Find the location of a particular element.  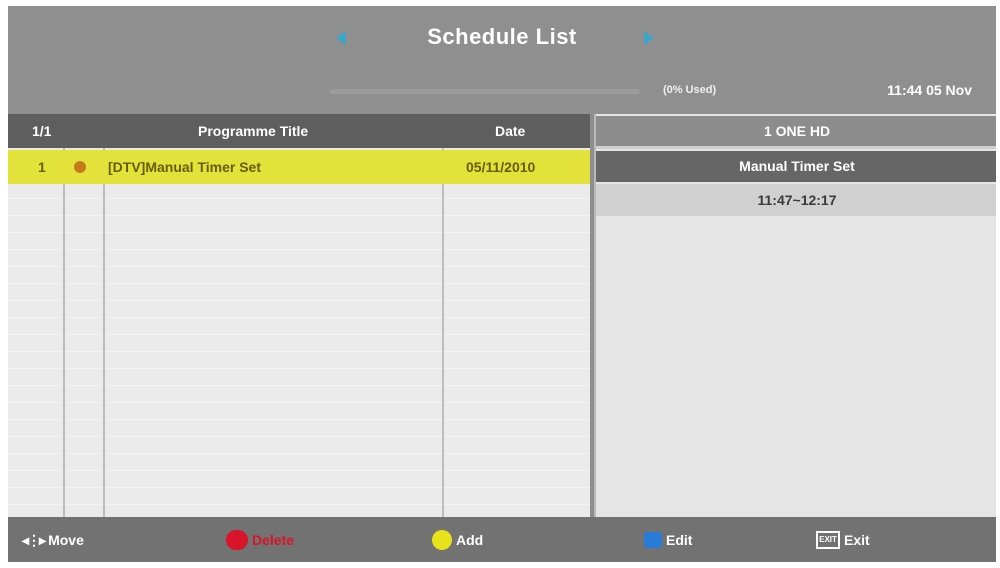

table-header: 1/1 Programme Title Date is located at coordinates (299, 131).